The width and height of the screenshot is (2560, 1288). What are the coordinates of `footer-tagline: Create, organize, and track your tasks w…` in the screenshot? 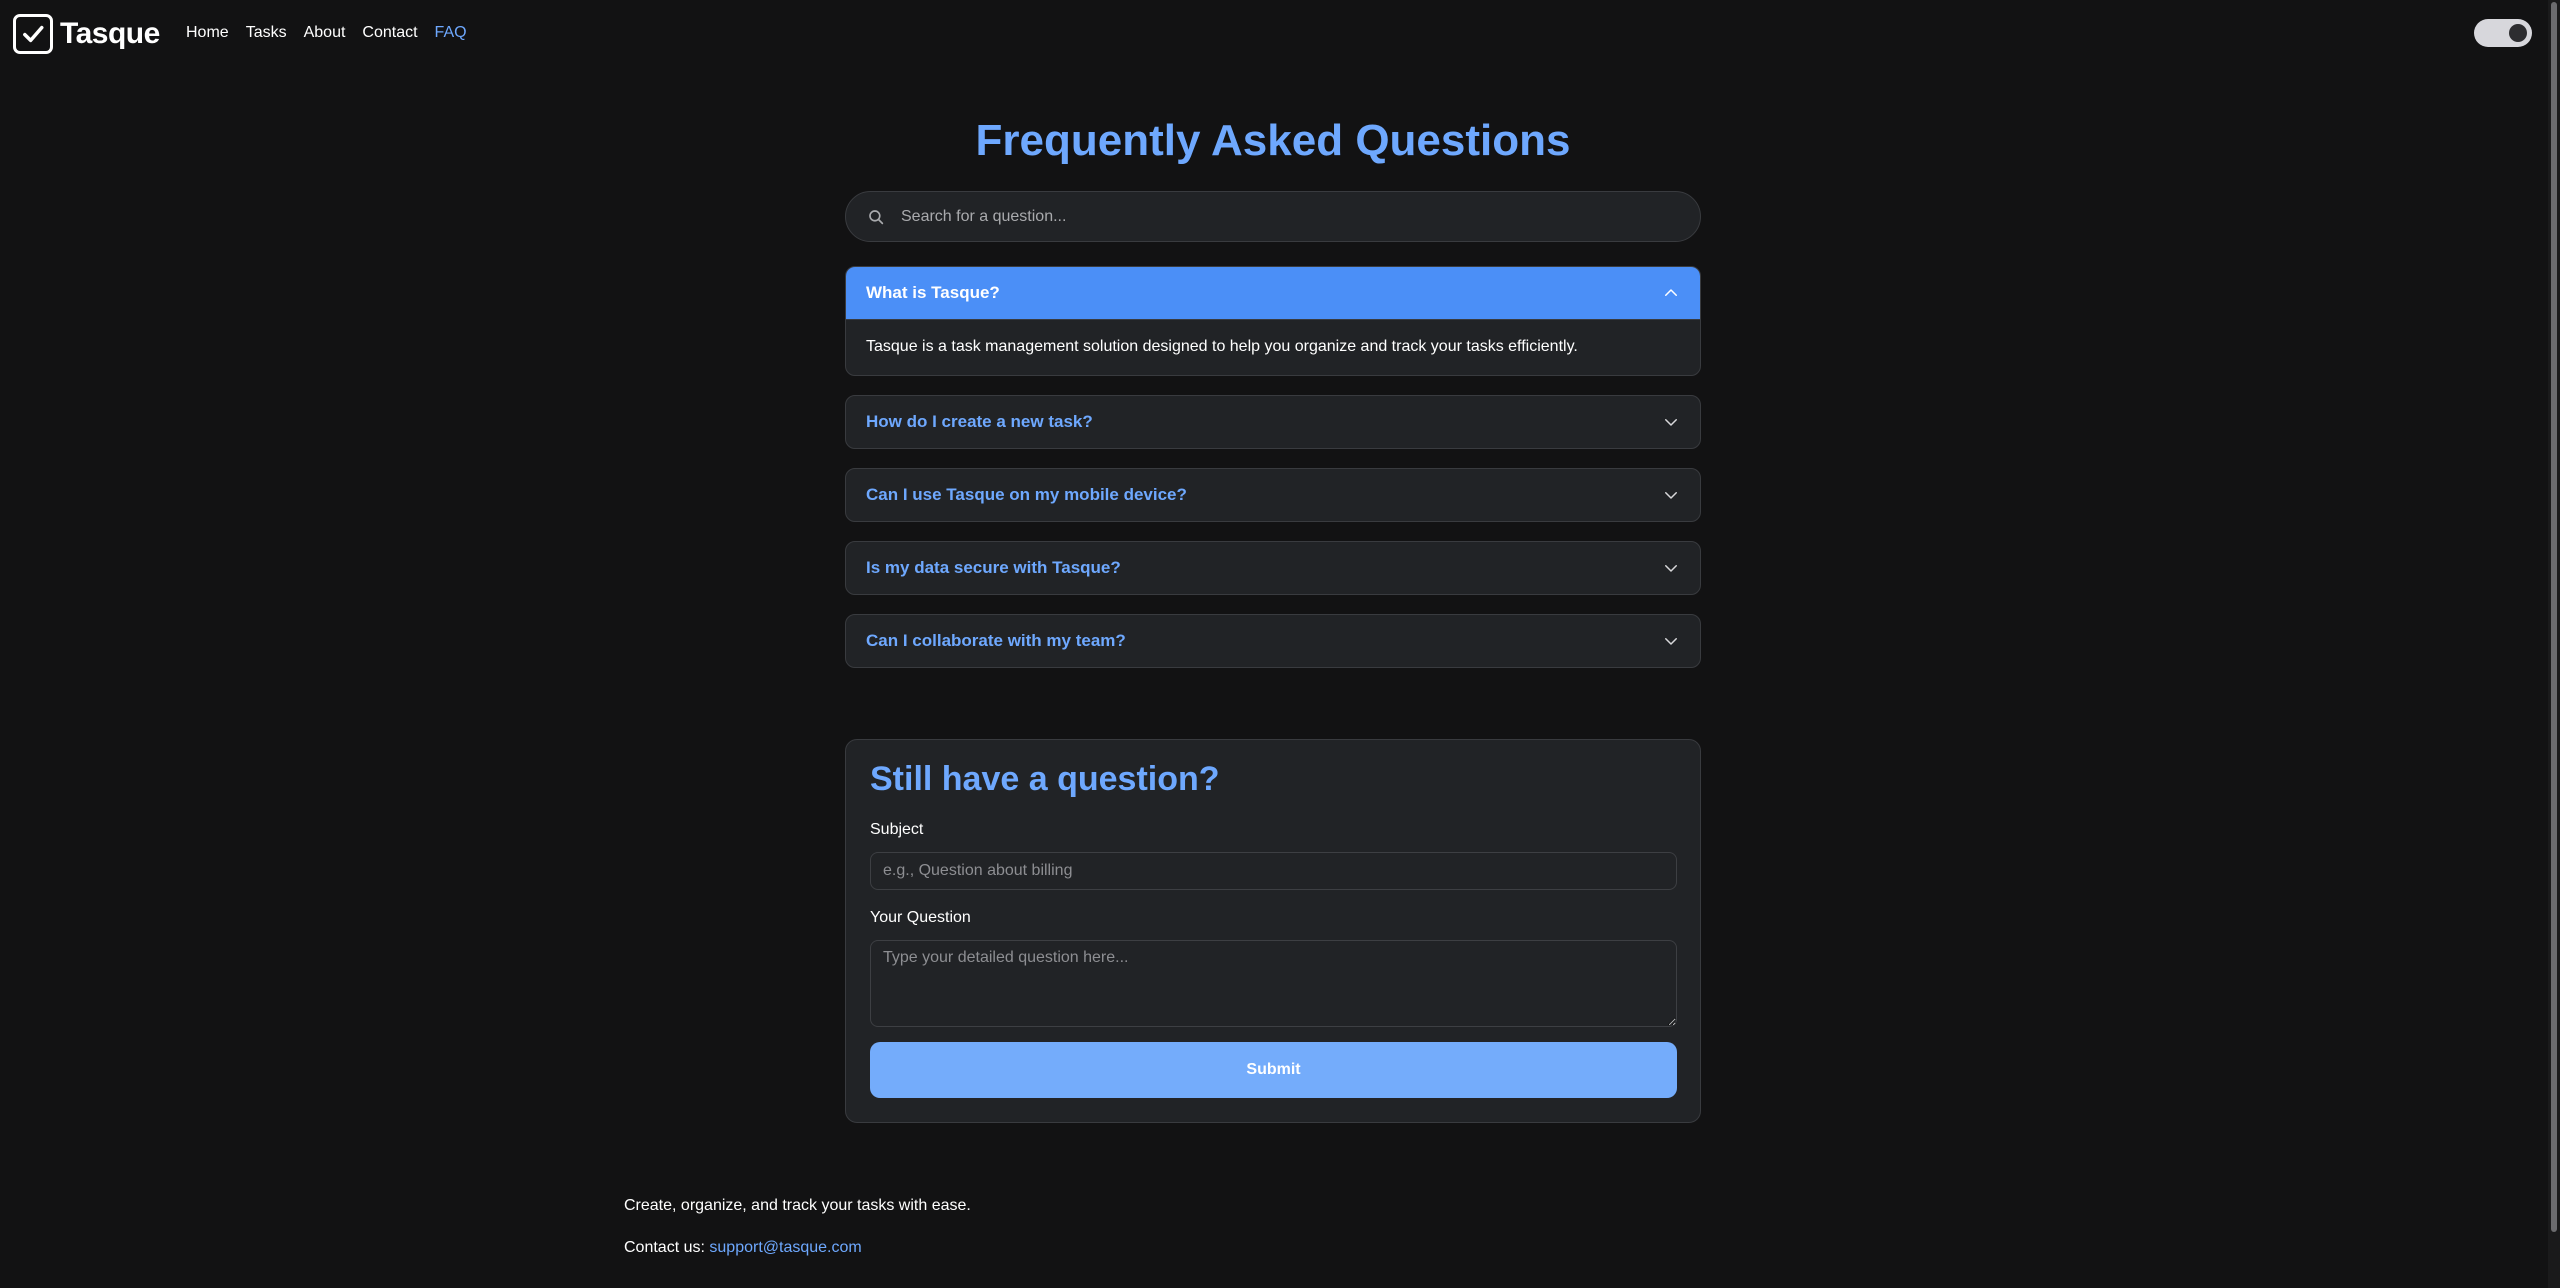 It's located at (797, 1205).